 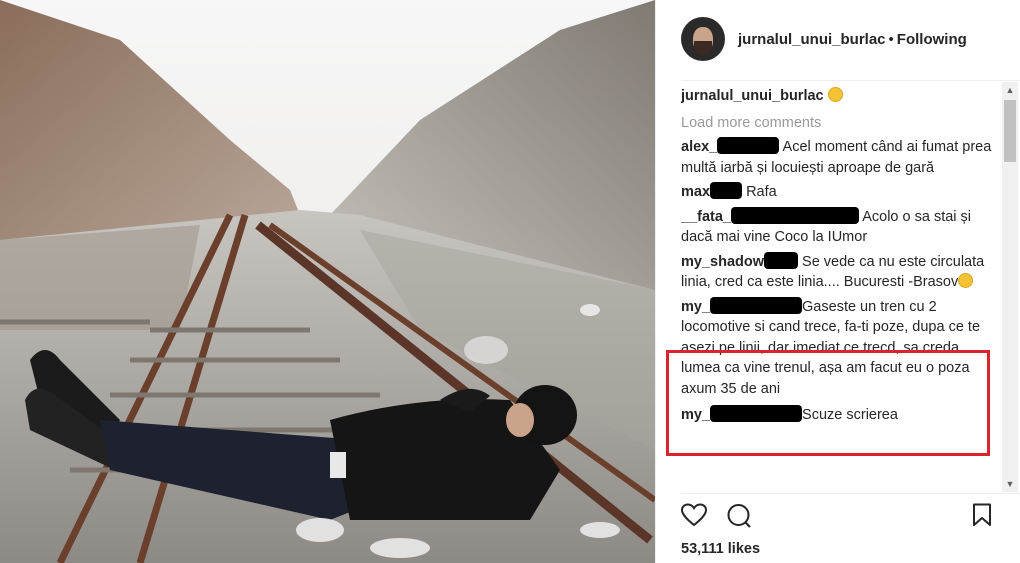 What do you see at coordinates (720, 549) in the screenshot?
I see `likes-count: 53,111 likes` at bounding box center [720, 549].